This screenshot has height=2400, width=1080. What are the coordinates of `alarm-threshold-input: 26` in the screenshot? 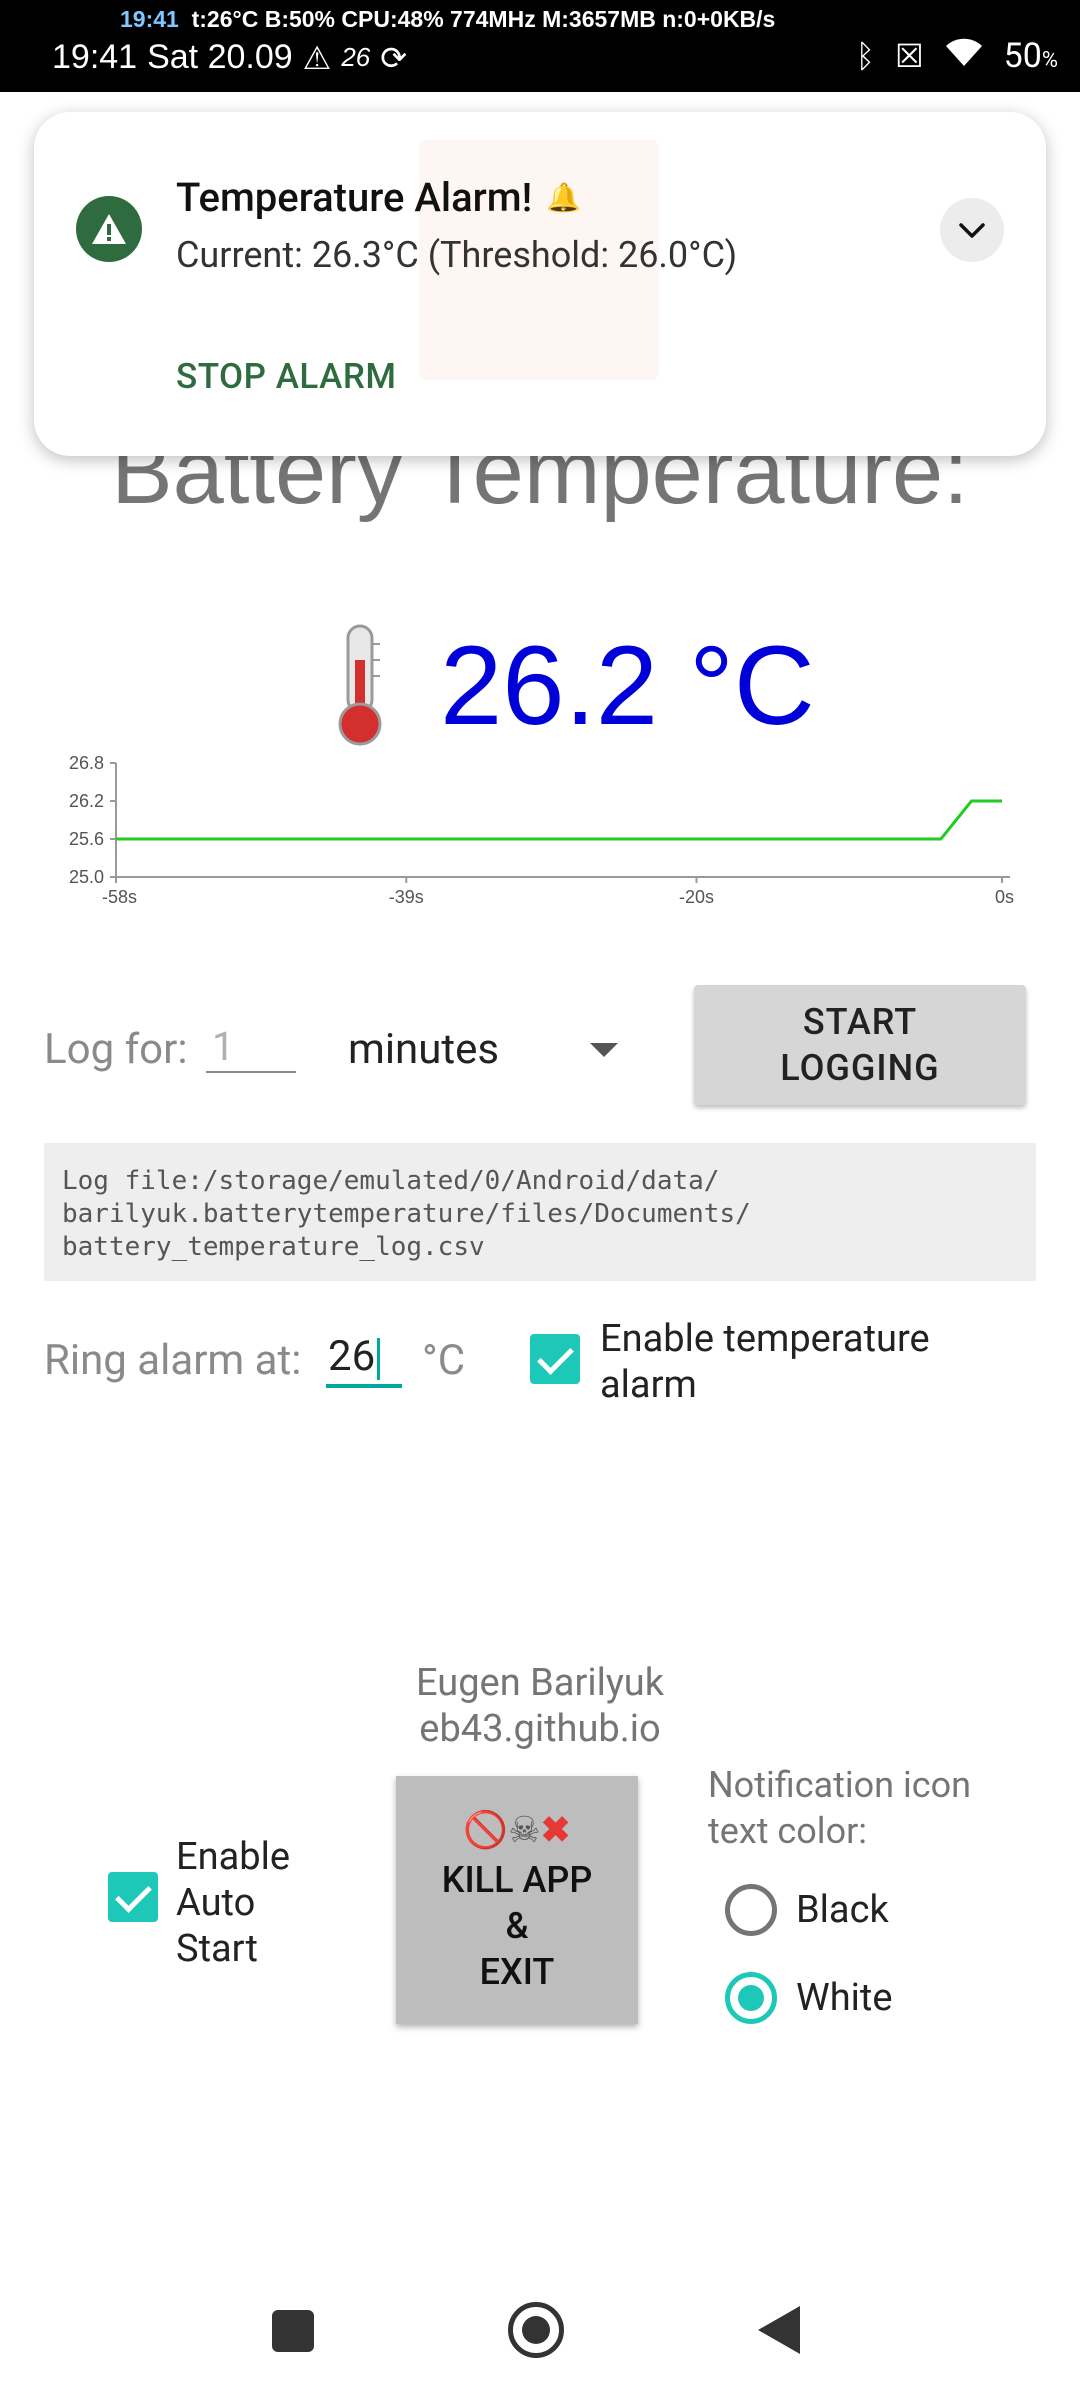 It's located at (364, 1354).